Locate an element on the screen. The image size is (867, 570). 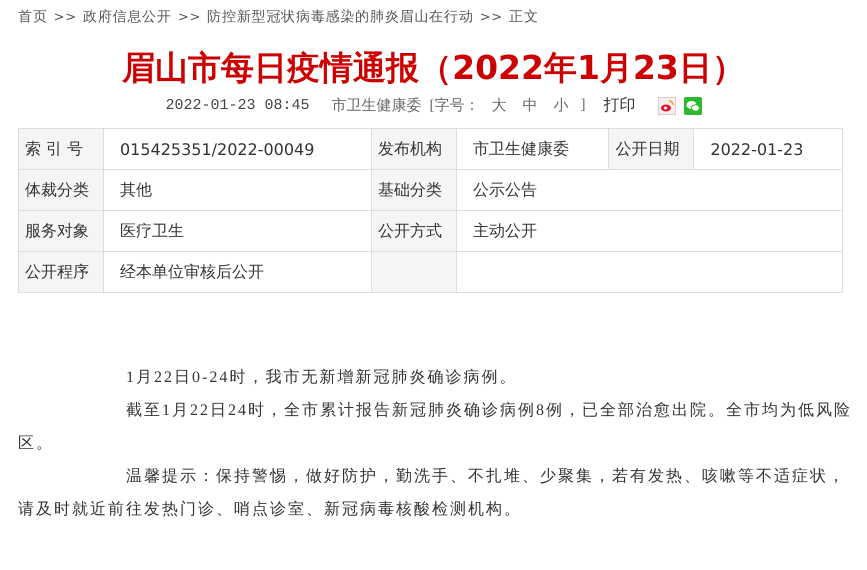
field-value: 主动公开 is located at coordinates (649, 231).